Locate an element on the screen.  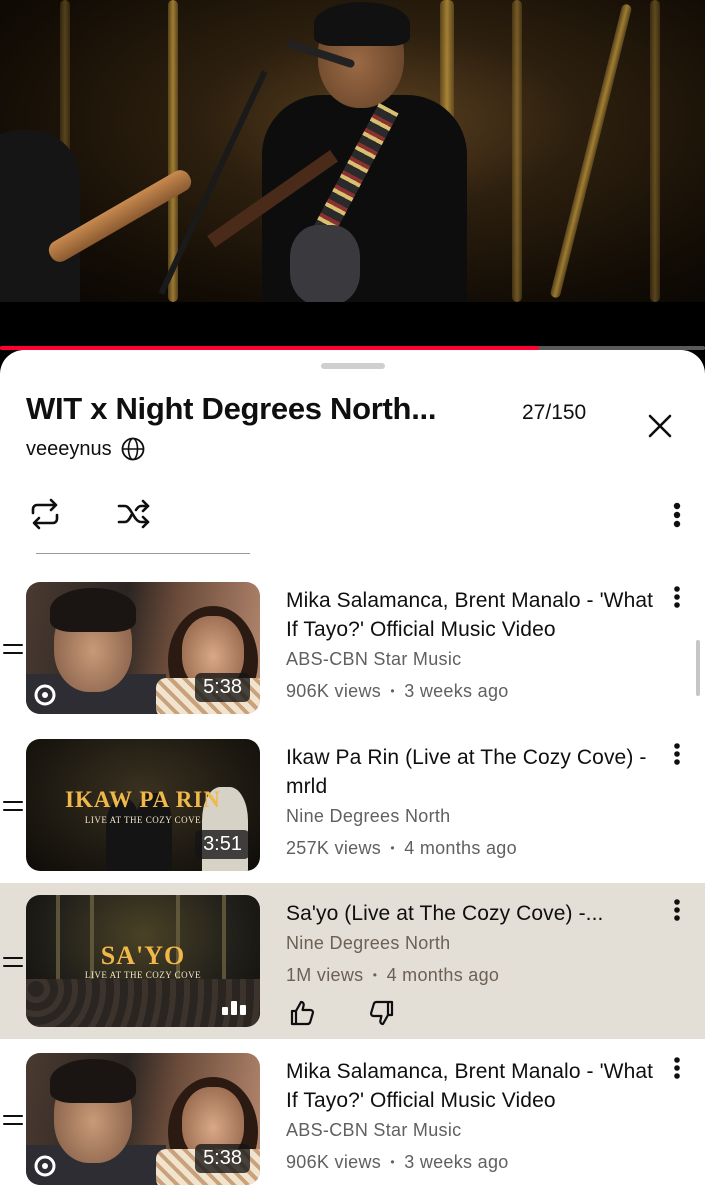
video-meta: 1M views • 4 months ago is located at coordinates (471, 976).